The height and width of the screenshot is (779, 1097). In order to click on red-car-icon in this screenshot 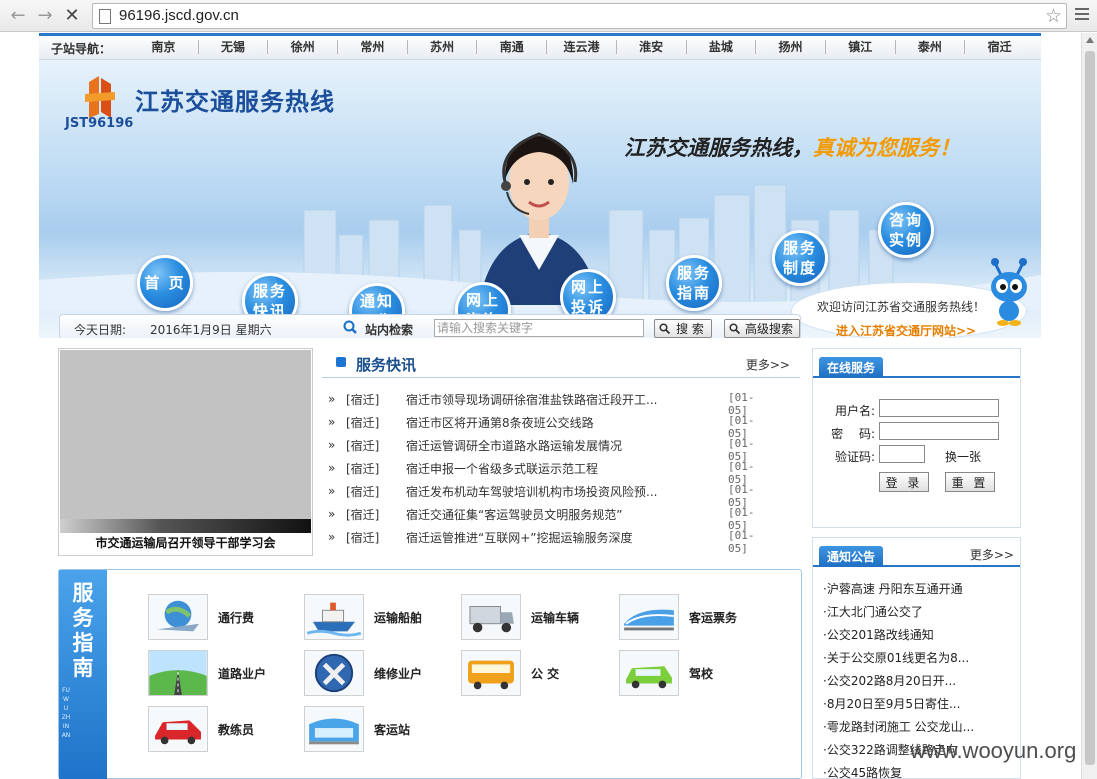, I will do `click(178, 729)`.